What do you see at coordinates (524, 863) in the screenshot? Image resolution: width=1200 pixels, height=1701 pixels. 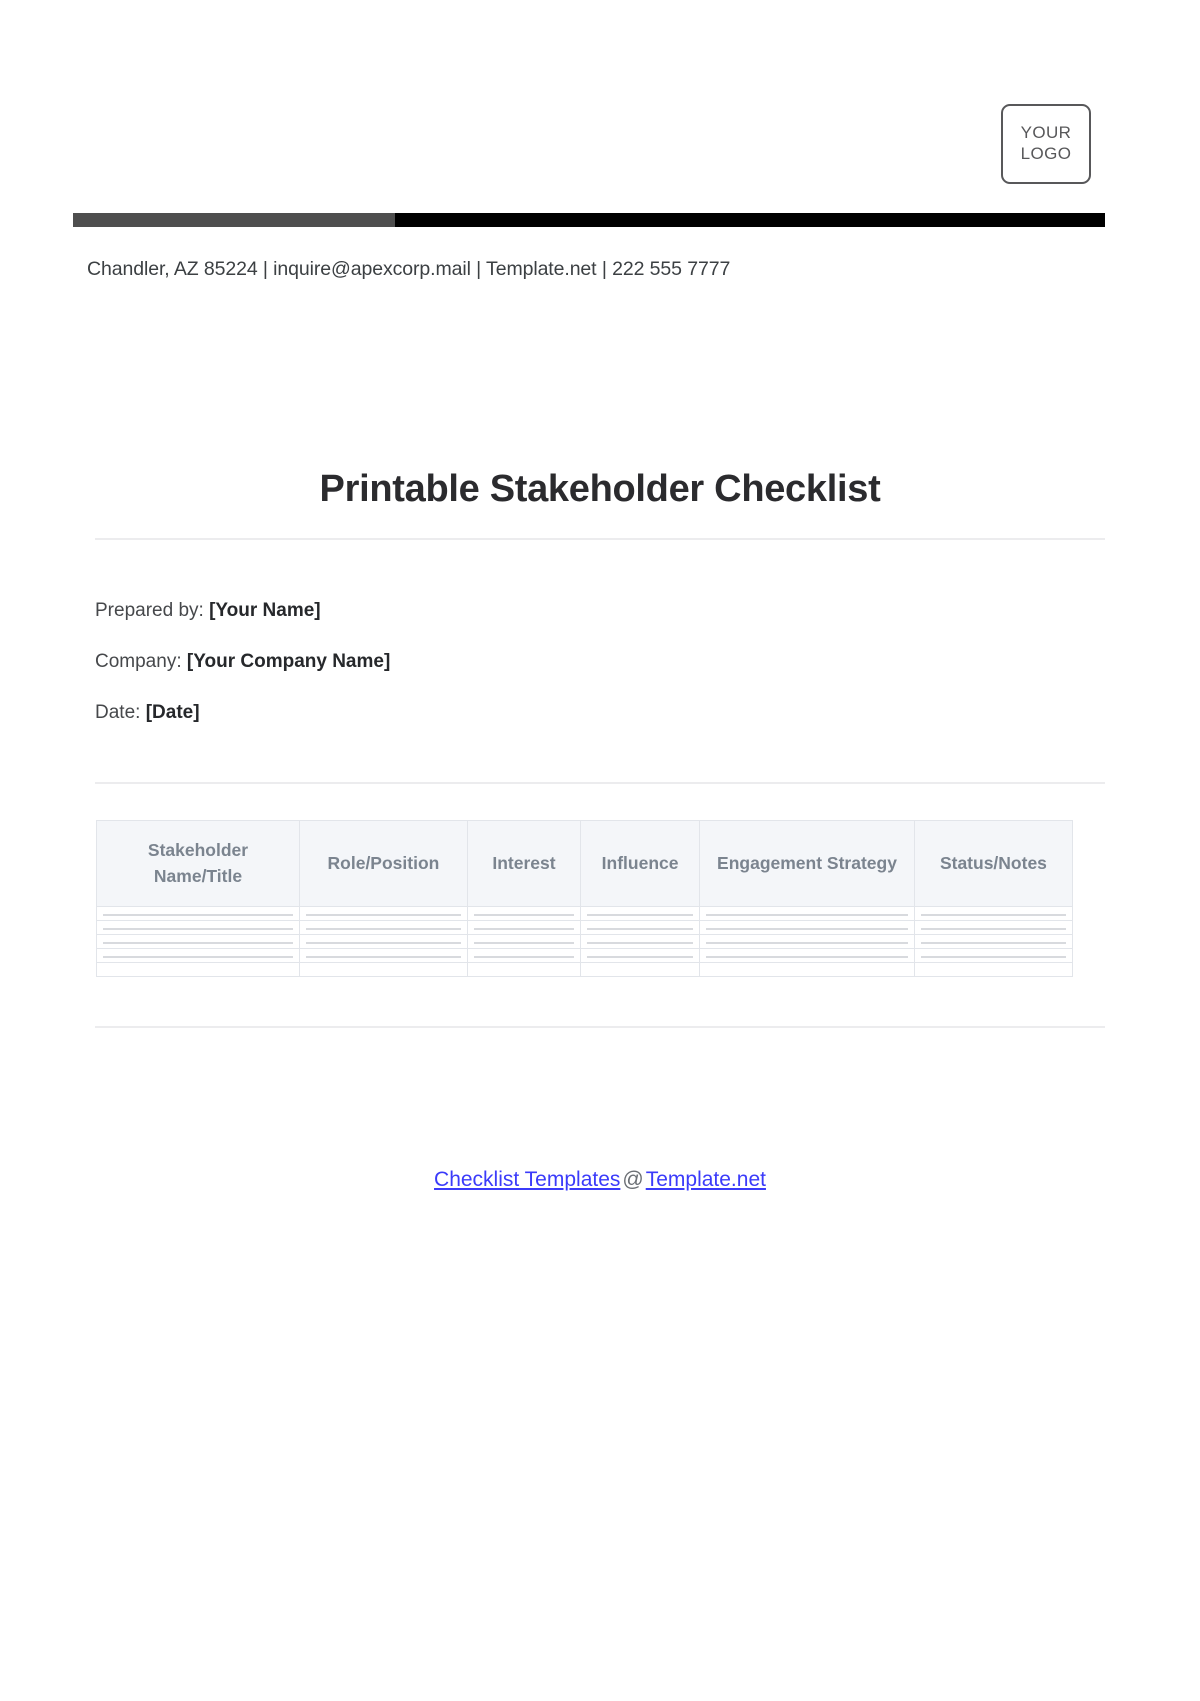 I see `column-header-interest: Interest` at bounding box center [524, 863].